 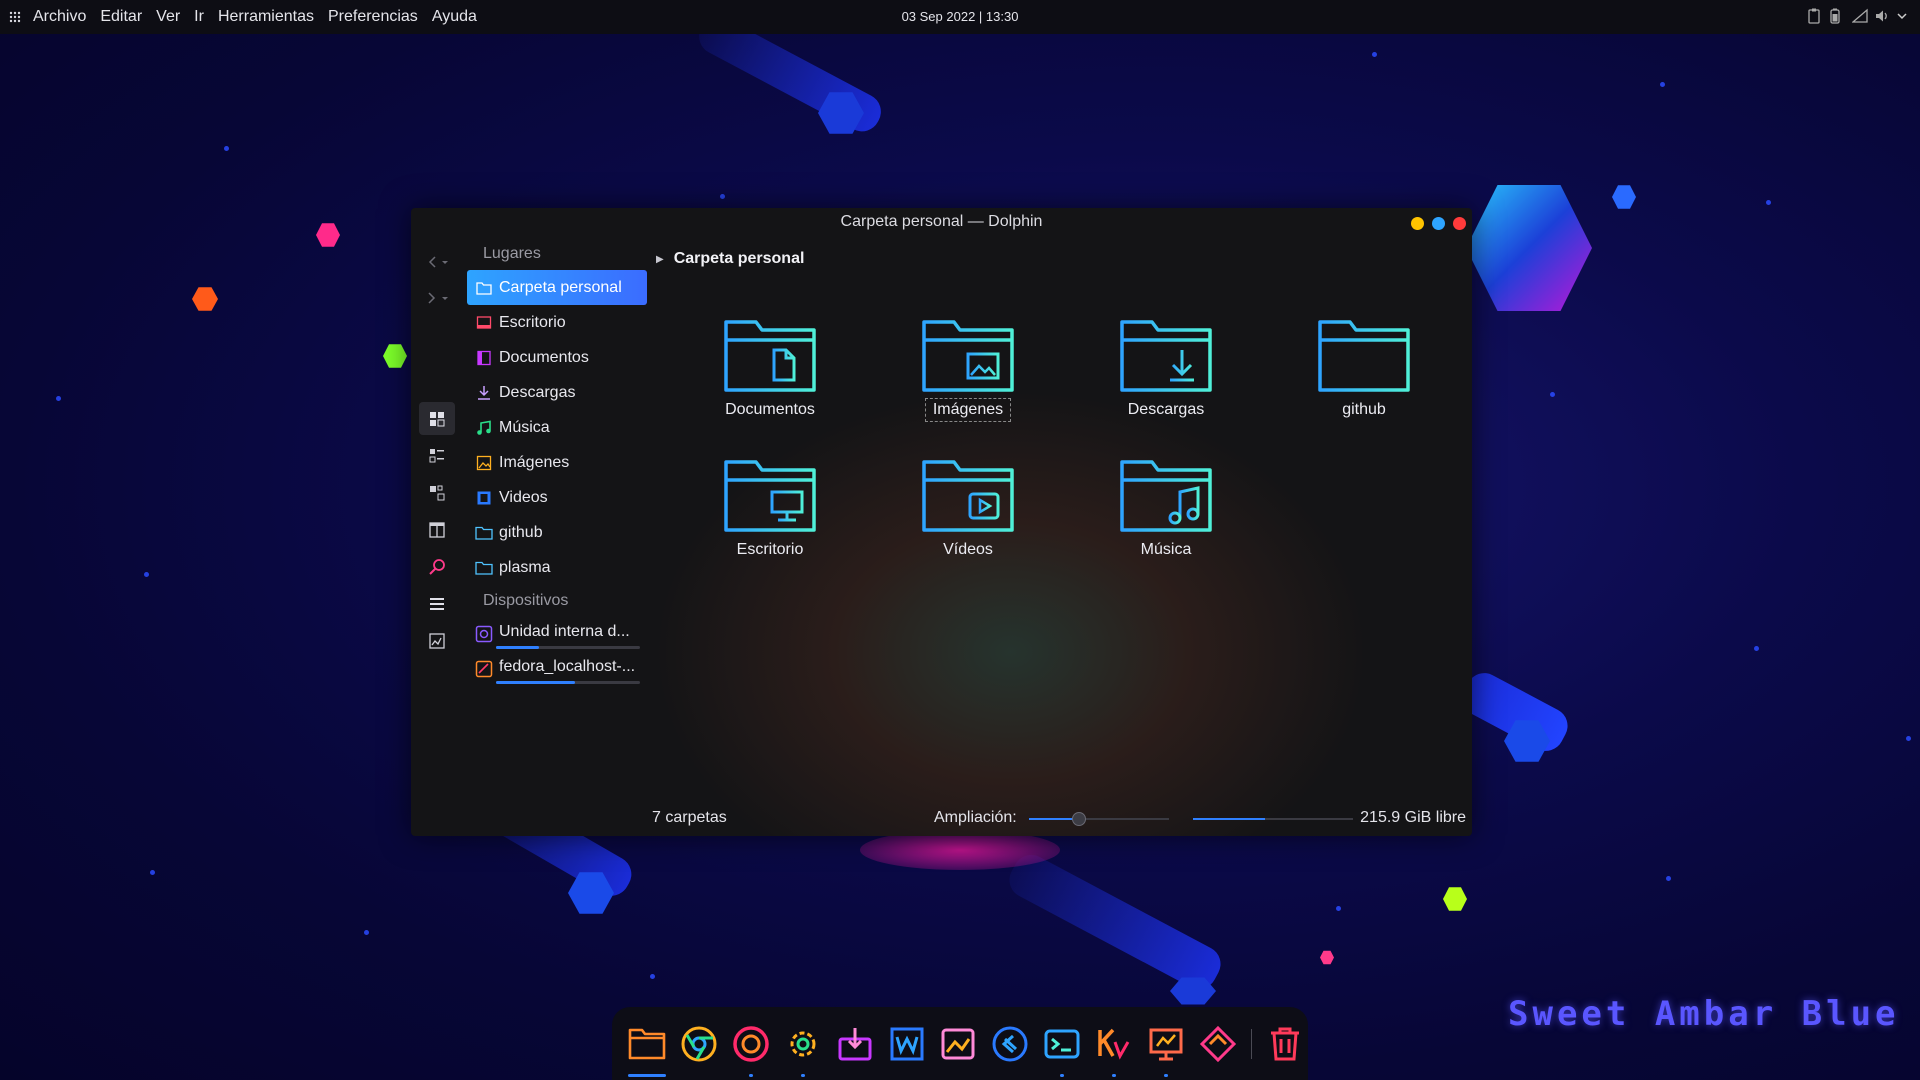 I want to click on icons-view-button, so click(x=437, y=418).